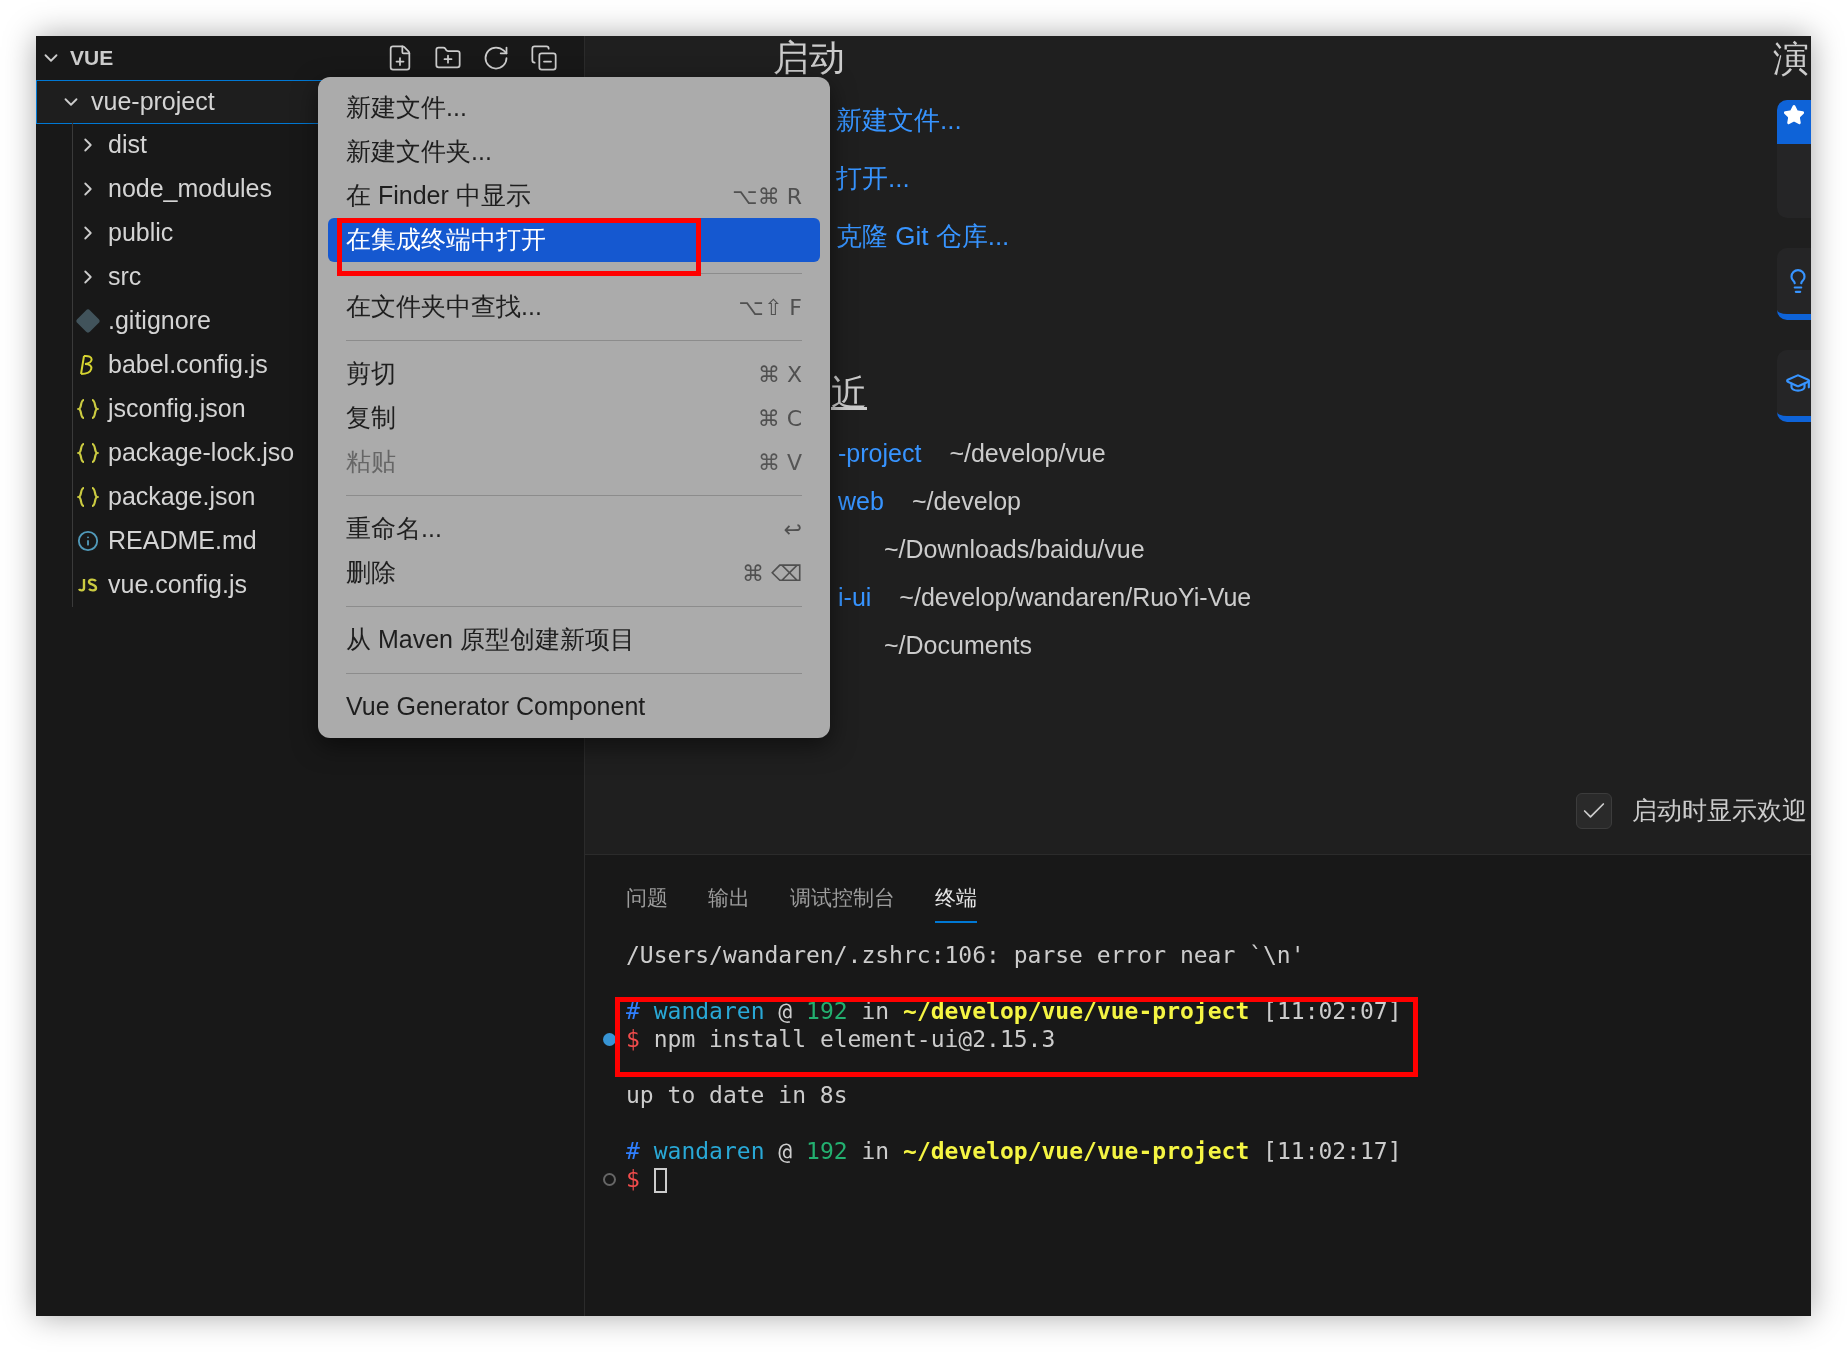  Describe the element at coordinates (153, 102) in the screenshot. I see `tree-item-label: vue-project` at that location.